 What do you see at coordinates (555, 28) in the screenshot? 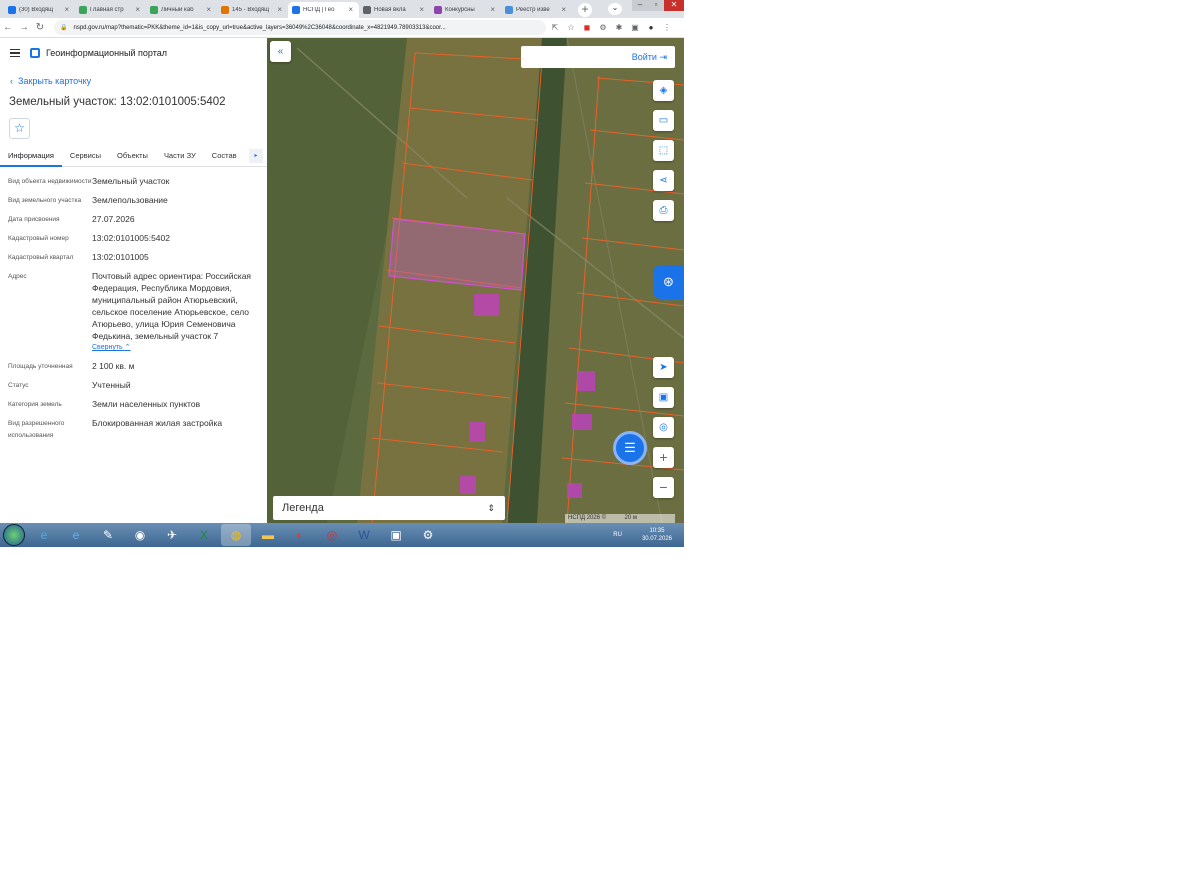
I see `share-icon: ⇱` at bounding box center [555, 28].